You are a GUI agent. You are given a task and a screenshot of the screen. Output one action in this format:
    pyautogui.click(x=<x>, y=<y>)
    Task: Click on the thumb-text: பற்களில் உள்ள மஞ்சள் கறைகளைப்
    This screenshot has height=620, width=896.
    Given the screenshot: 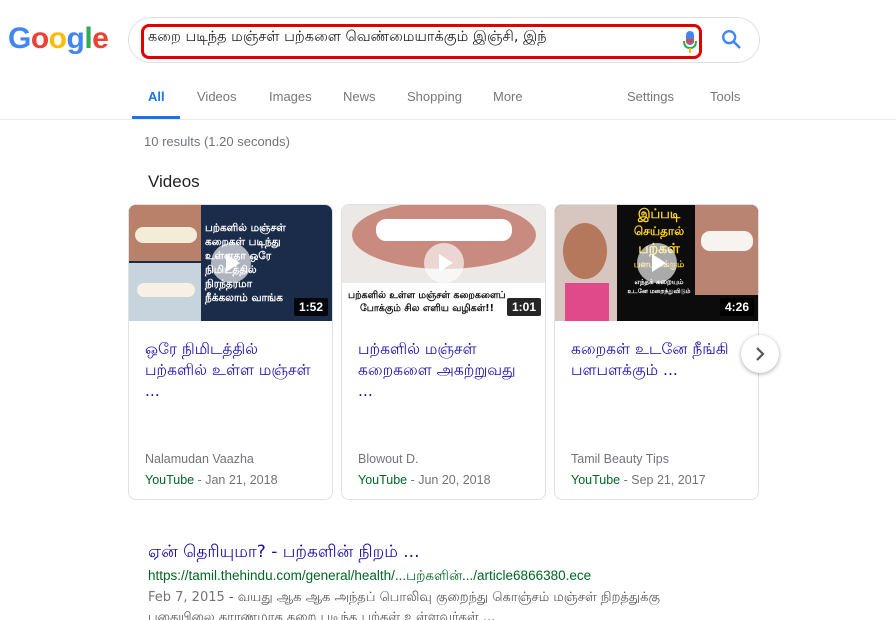 What is the action you would take?
    pyautogui.click(x=427, y=295)
    